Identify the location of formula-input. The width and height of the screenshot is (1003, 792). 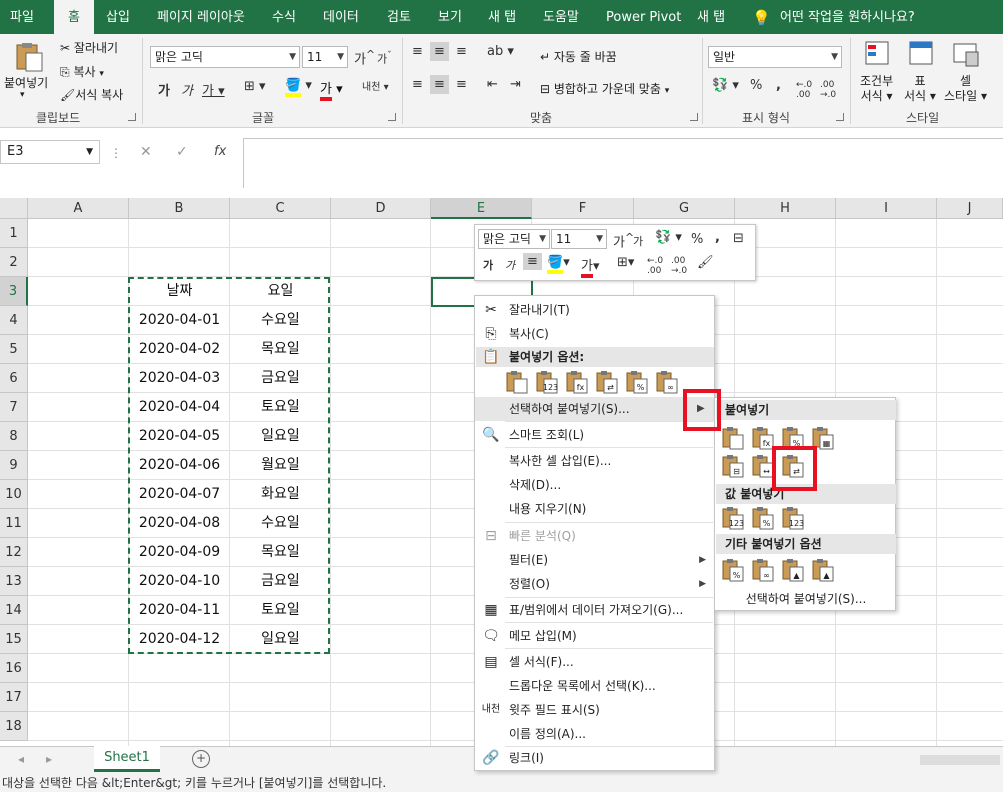
(623, 163).